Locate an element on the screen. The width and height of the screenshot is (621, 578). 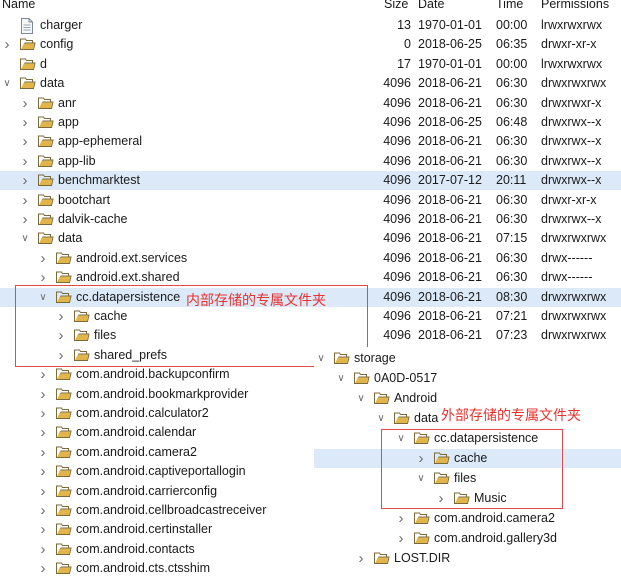
storage-tree-row-label: LOST.DIR is located at coordinates (422, 558).